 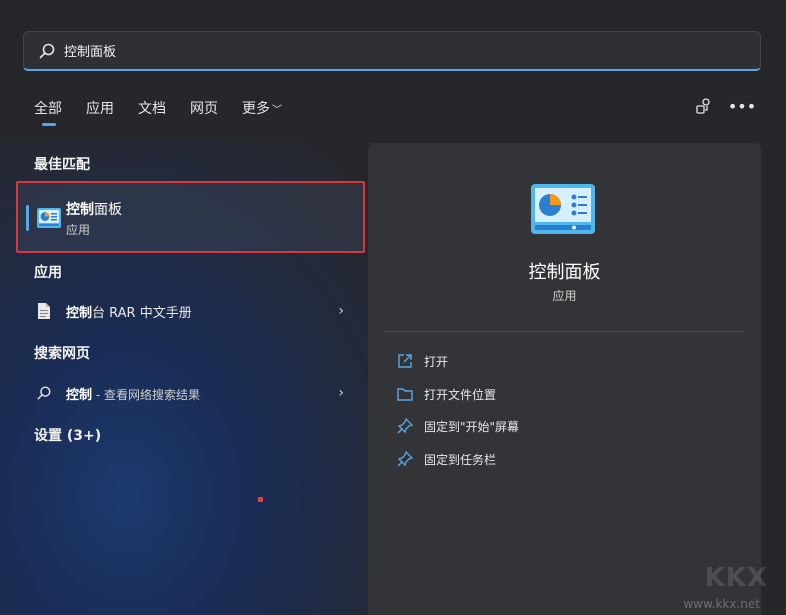 I want to click on web-search-result: 控制 - 查看网络搜索结果 ›, so click(x=189, y=393).